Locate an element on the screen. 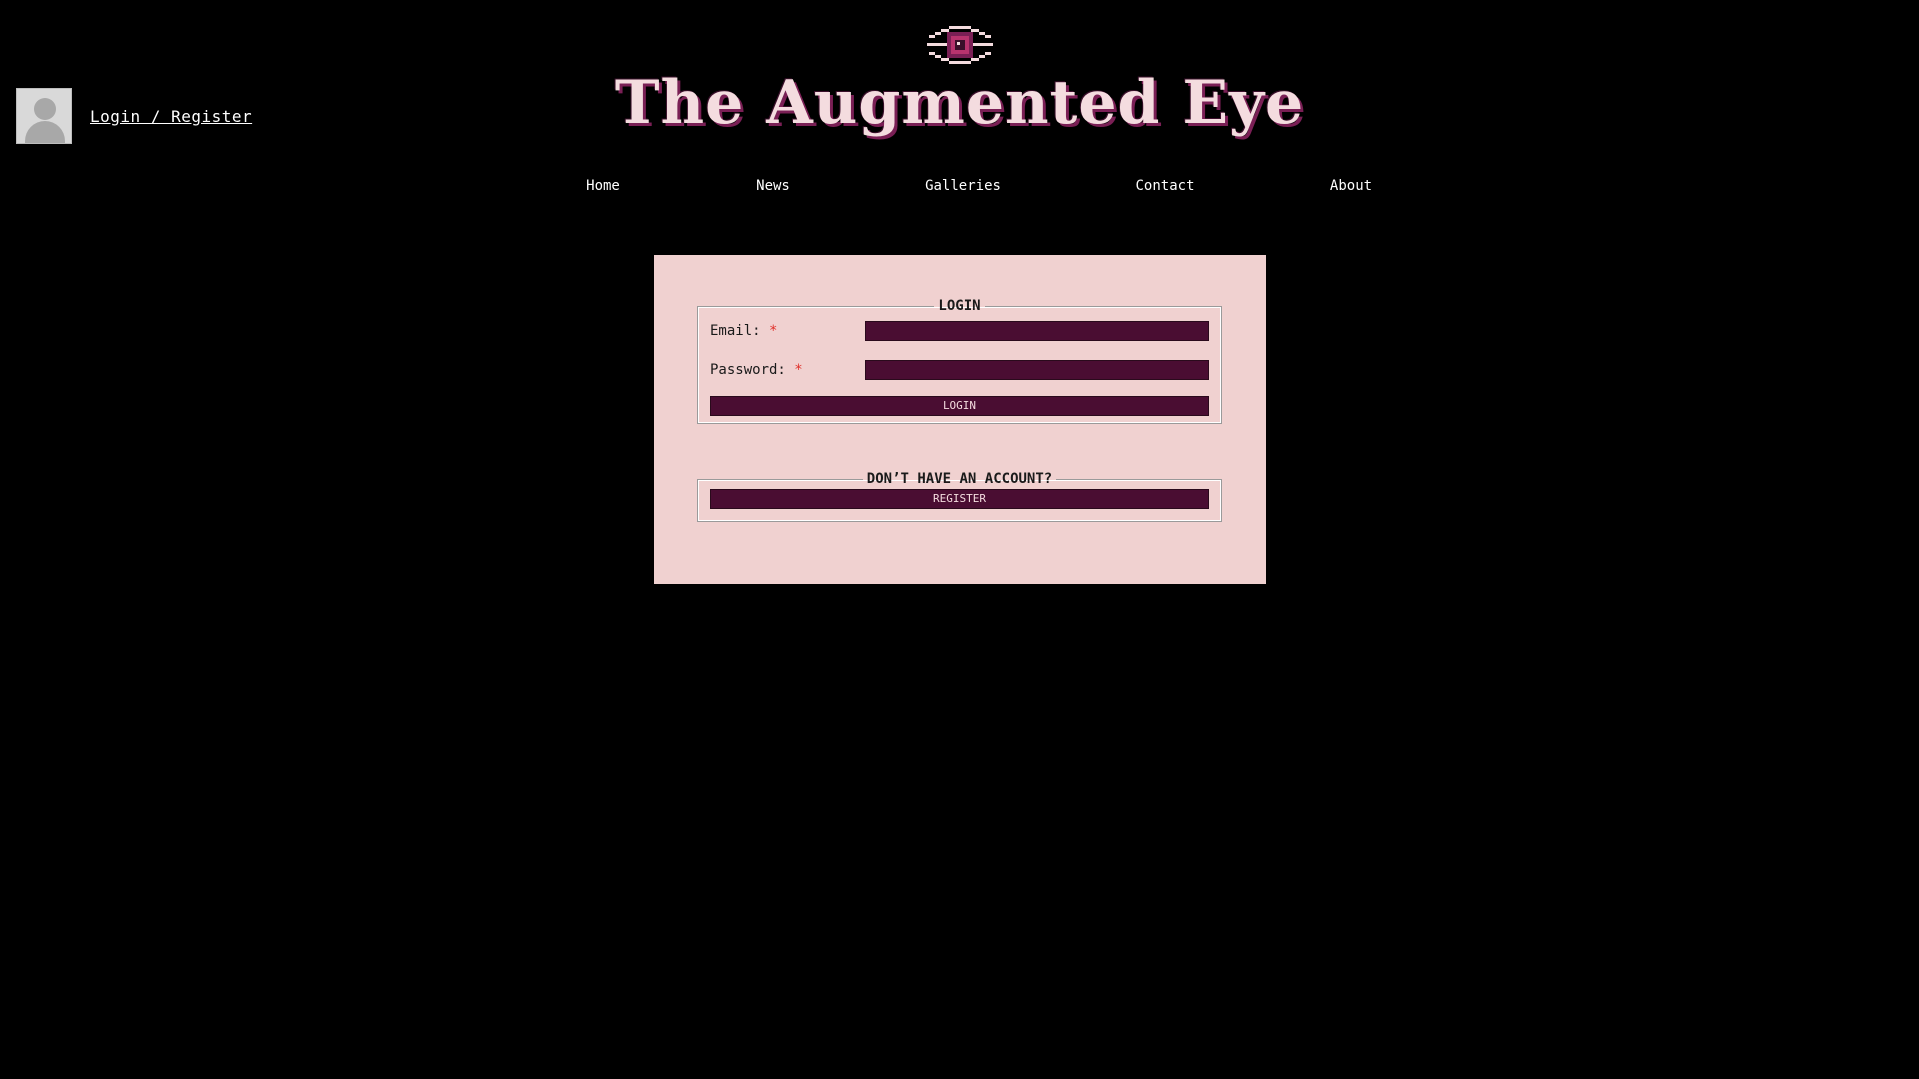 This screenshot has width=1919, height=1079. nav-galleries: Galleries is located at coordinates (963, 186).